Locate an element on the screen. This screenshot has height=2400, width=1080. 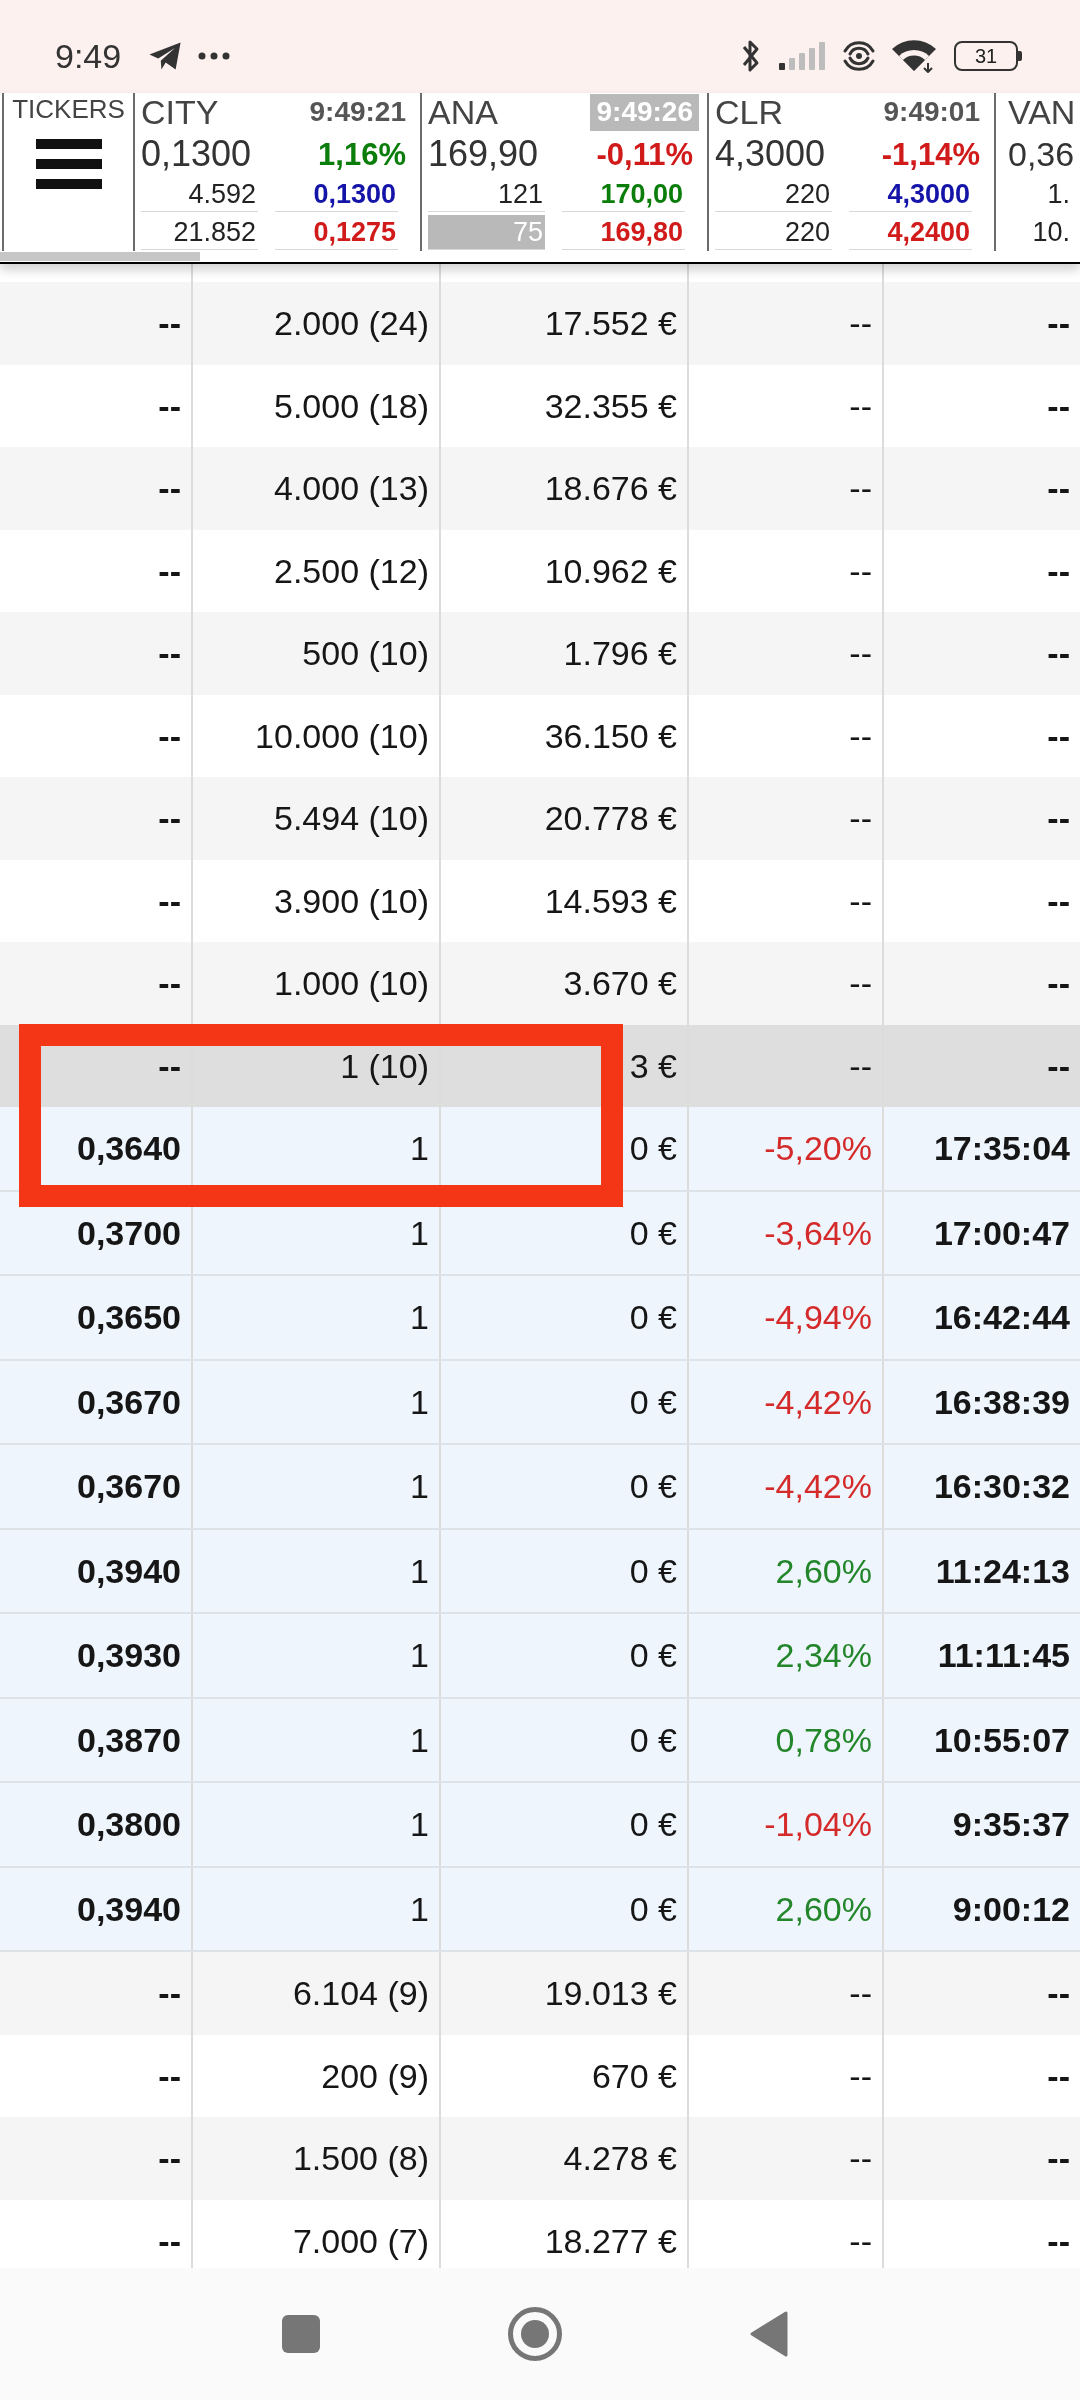
ticker-price: 0,36 is located at coordinates (1041, 154).